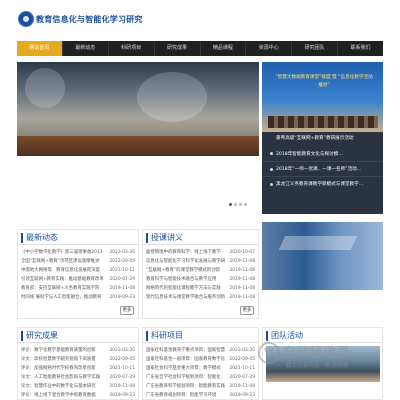 This screenshot has height=400, width=400. What do you see at coordinates (60, 270) in the screenshot?
I see `list-item-title: 中南地大网络等：教育信息化发展的深度` at bounding box center [60, 270].